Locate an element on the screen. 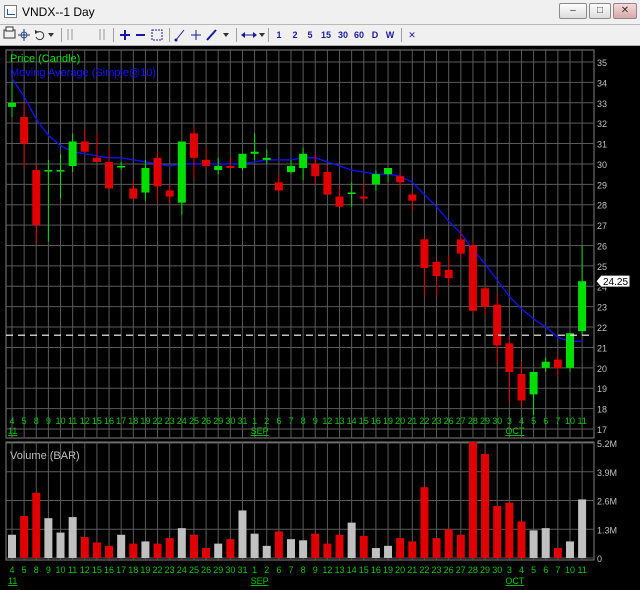  interval-5-button: 5 is located at coordinates (310, 35).